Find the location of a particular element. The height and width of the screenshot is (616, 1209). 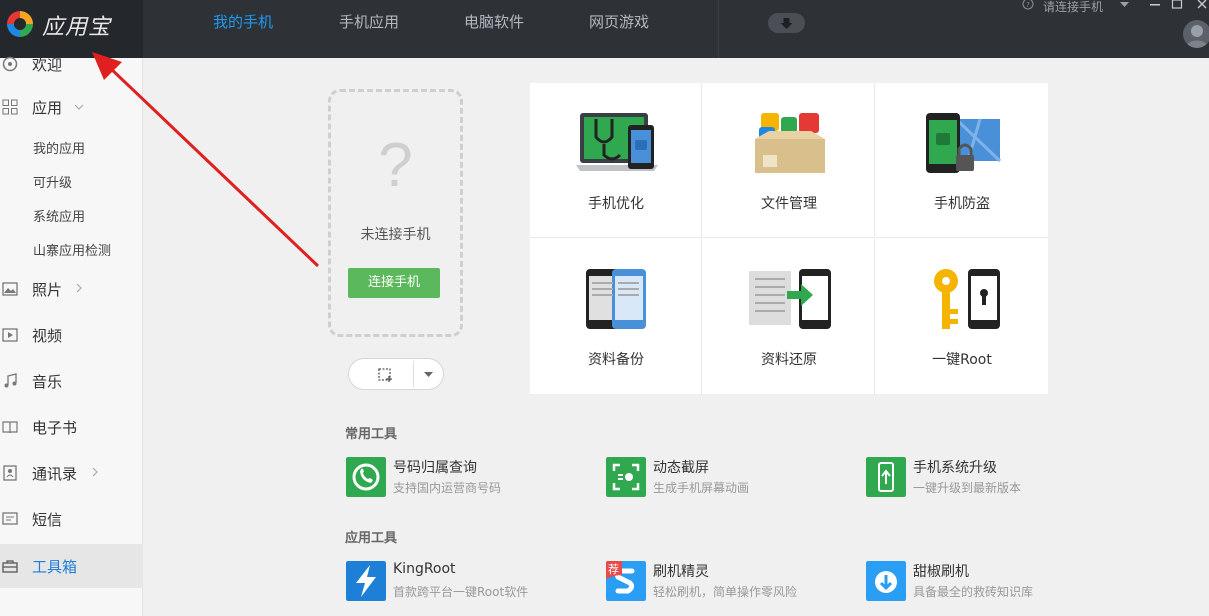

sidebar-item-video: 视频 is located at coordinates (71, 335).